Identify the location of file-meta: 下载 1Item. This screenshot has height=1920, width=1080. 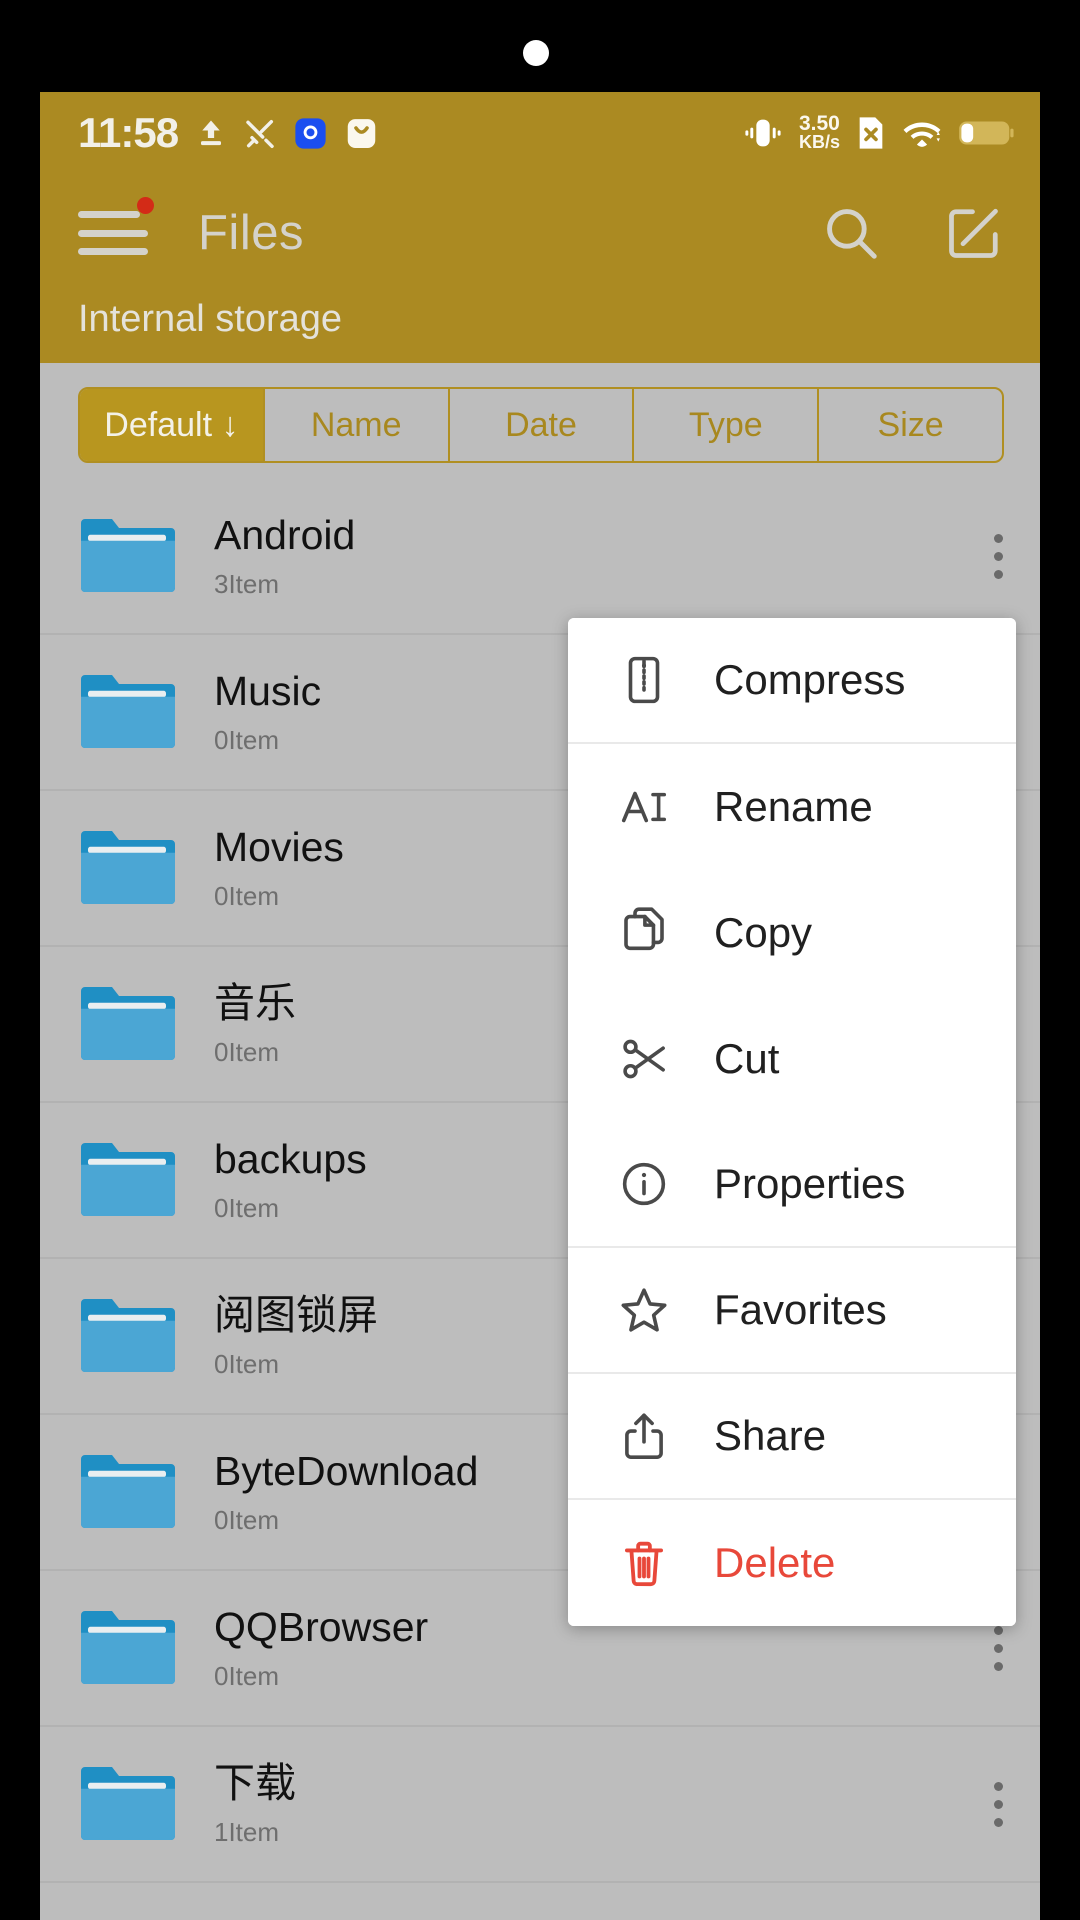
(255, 1804).